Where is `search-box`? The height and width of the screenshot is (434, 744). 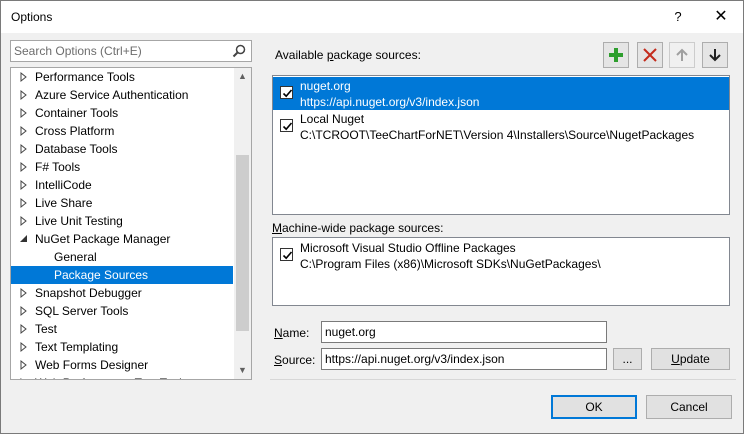 search-box is located at coordinates (131, 51).